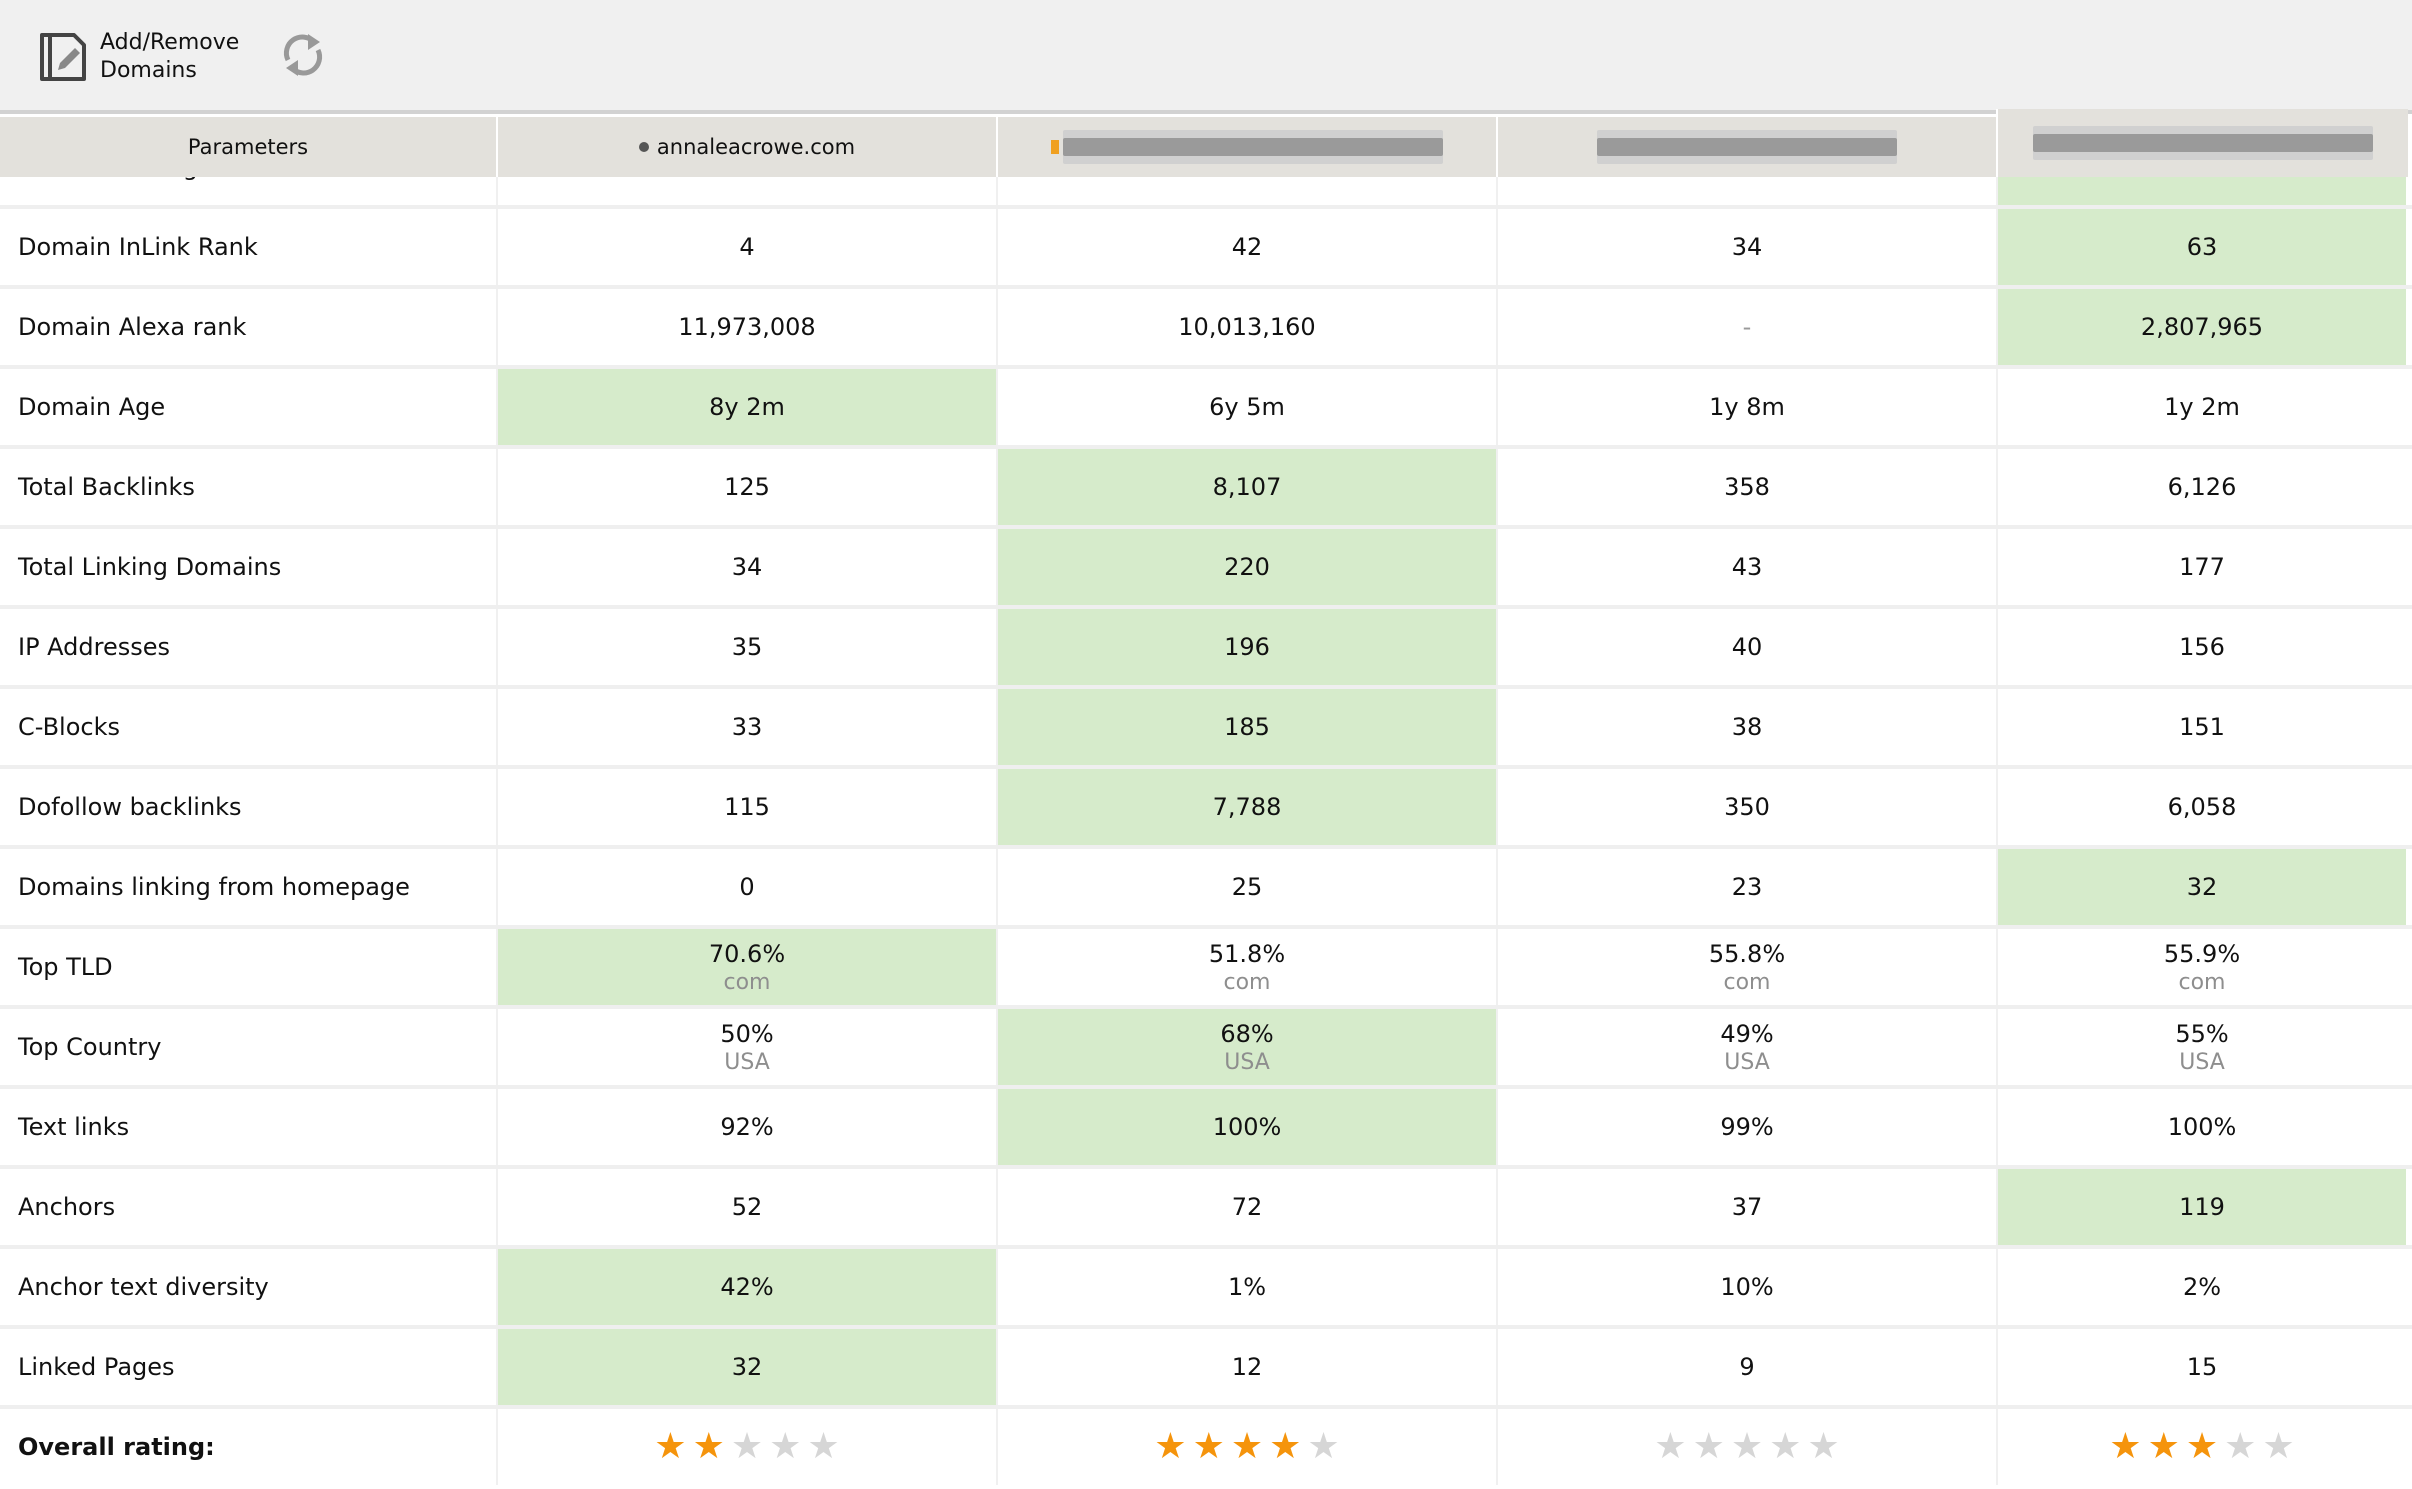 This screenshot has height=1489, width=2412. Describe the element at coordinates (1206, 57) in the screenshot. I see `toolbar: Add/Remove Domains` at that location.